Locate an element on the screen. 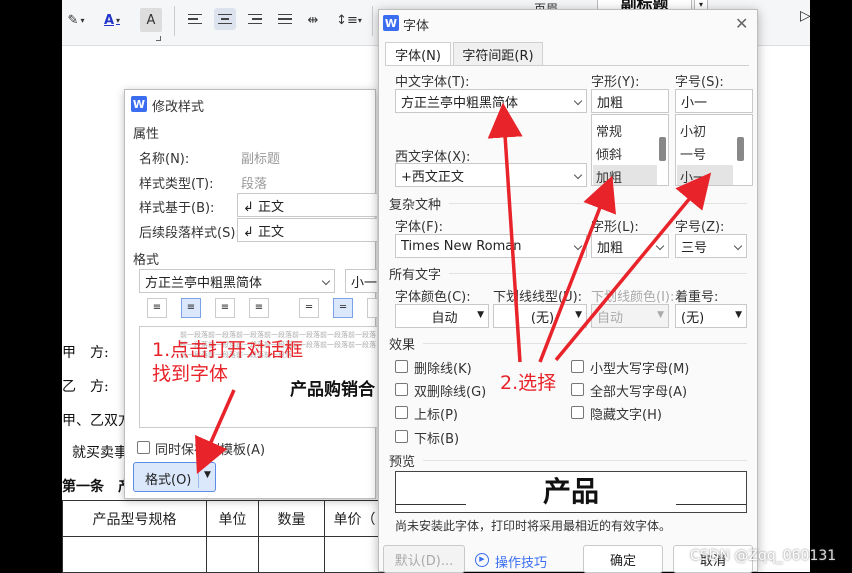  list-item: 常规 is located at coordinates (609, 130).